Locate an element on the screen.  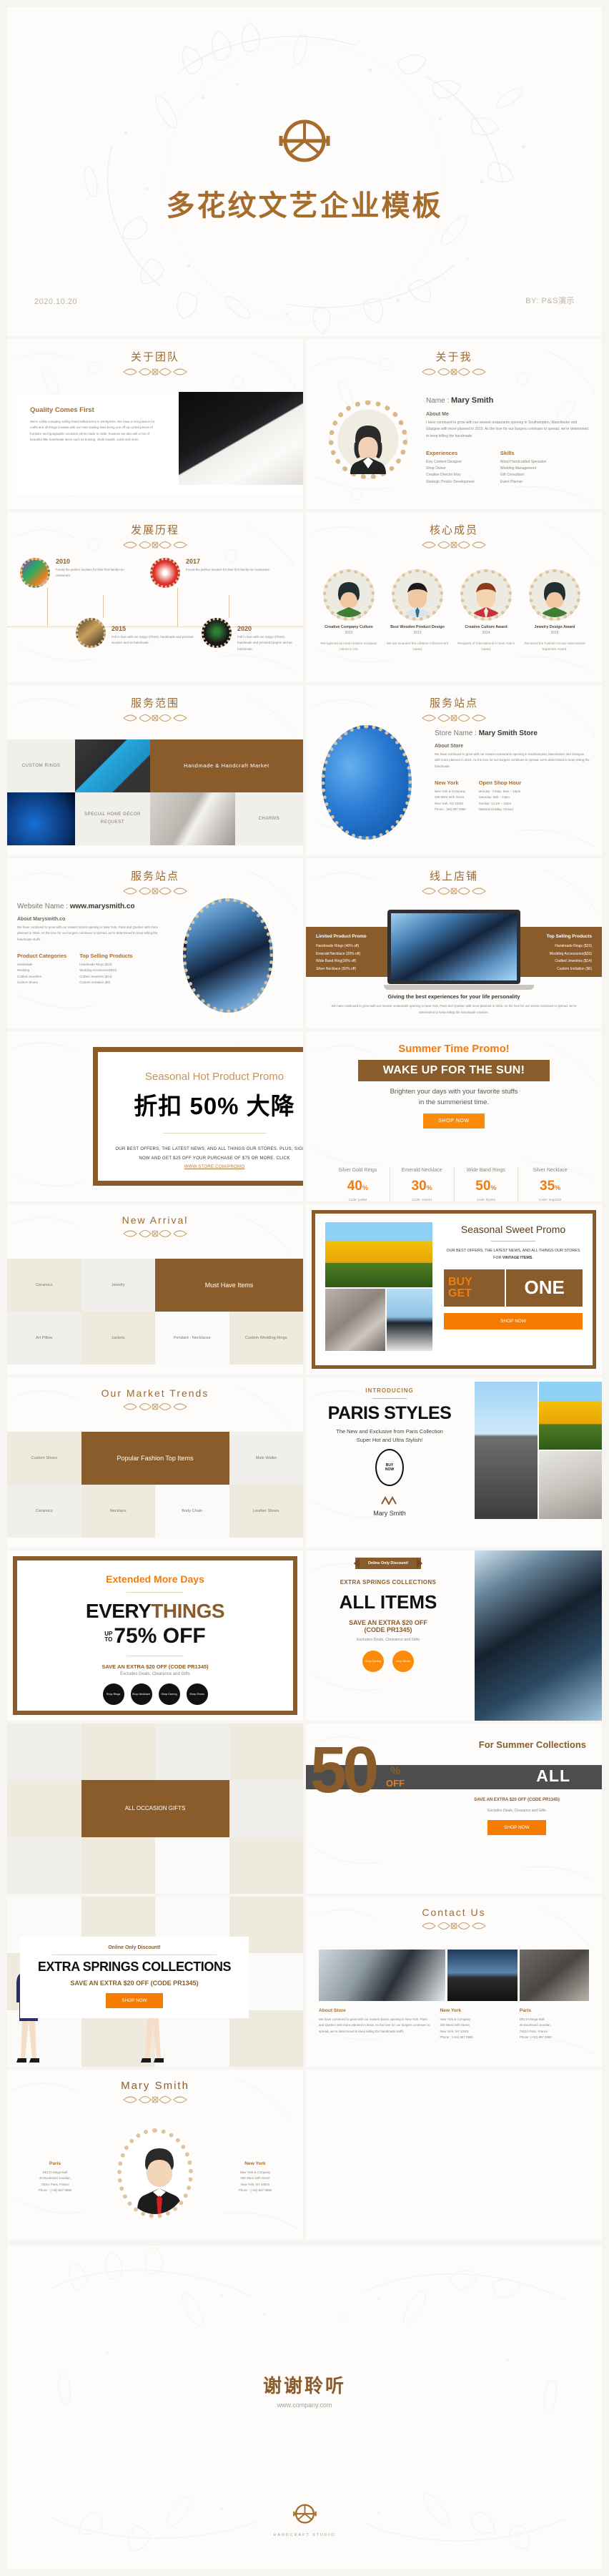
offer-item: Silver Necklace 35% Code: rings202 is located at coordinates (550, 1184).